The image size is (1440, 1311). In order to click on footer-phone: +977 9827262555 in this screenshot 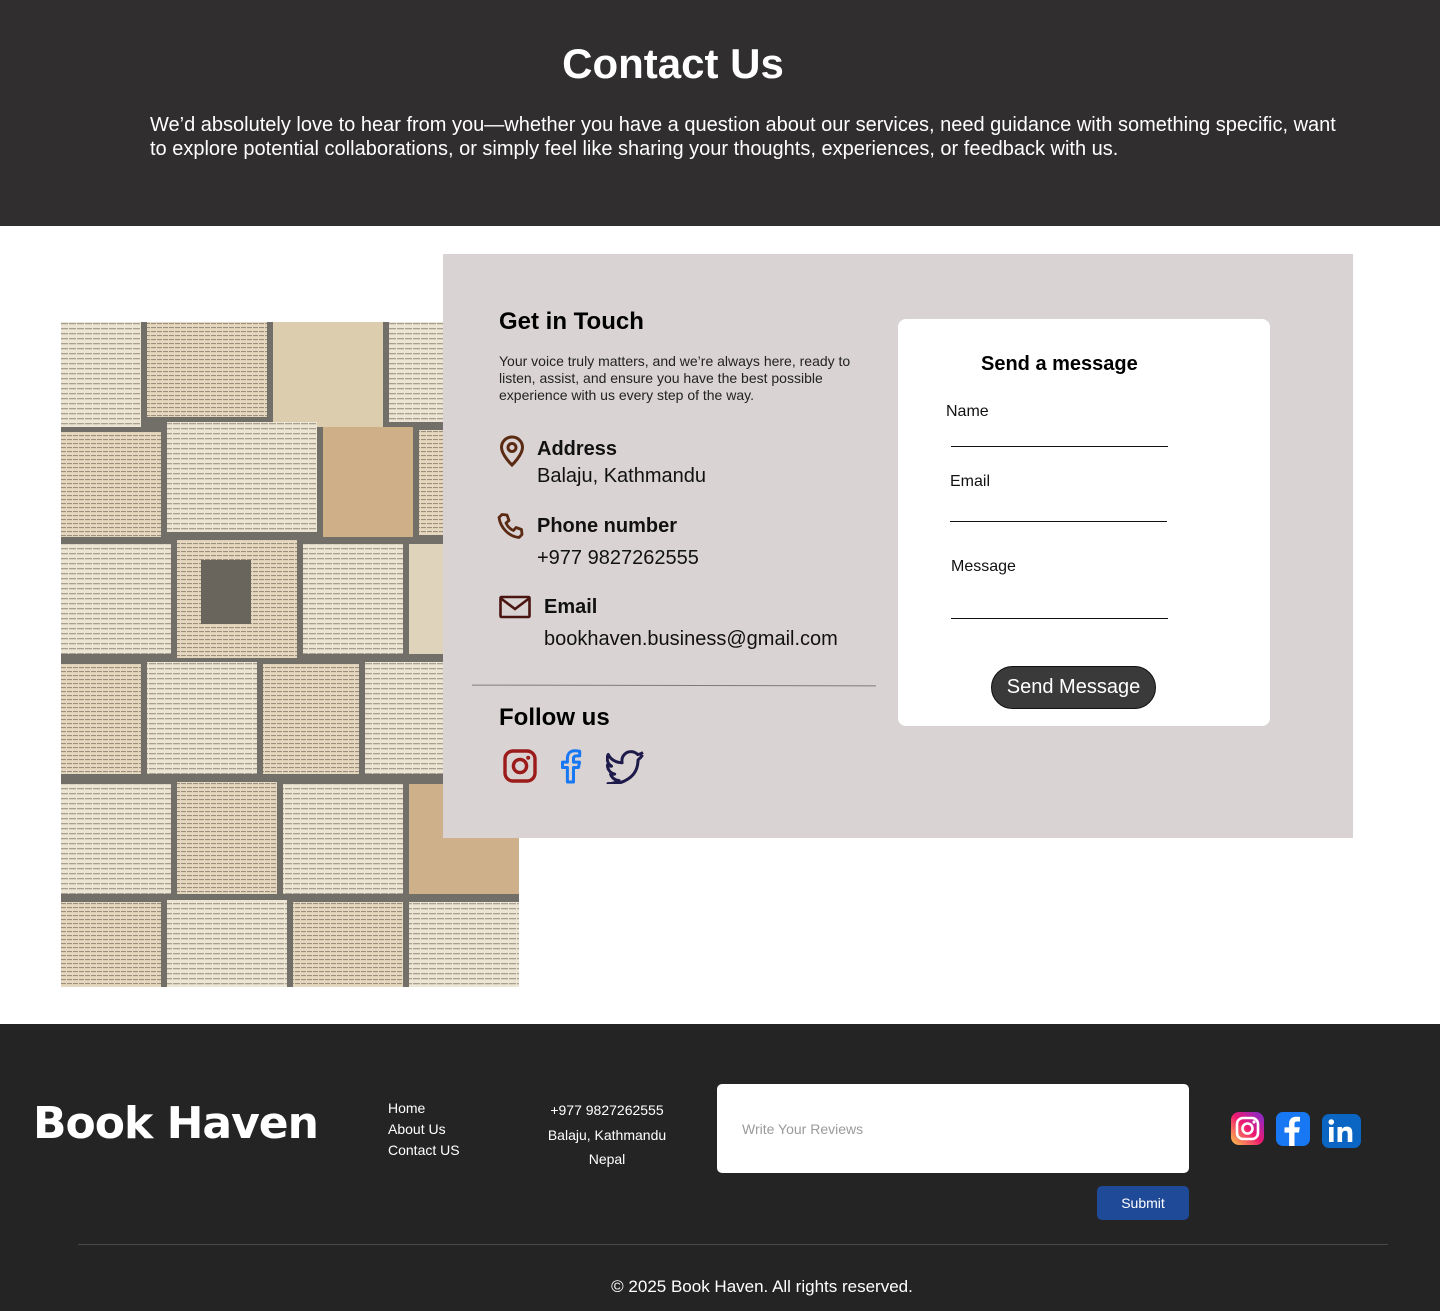, I will do `click(607, 1110)`.